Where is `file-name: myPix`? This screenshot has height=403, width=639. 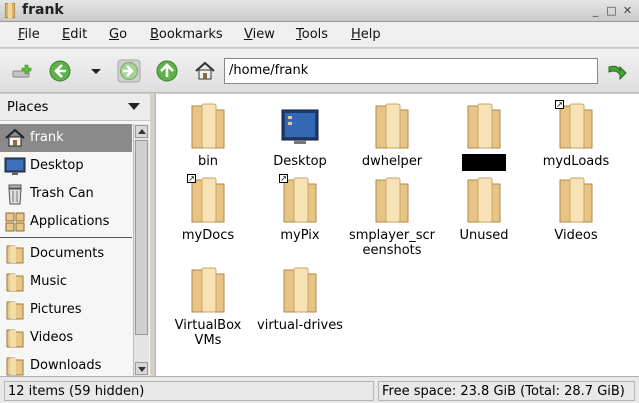 file-name: myPix is located at coordinates (300, 235).